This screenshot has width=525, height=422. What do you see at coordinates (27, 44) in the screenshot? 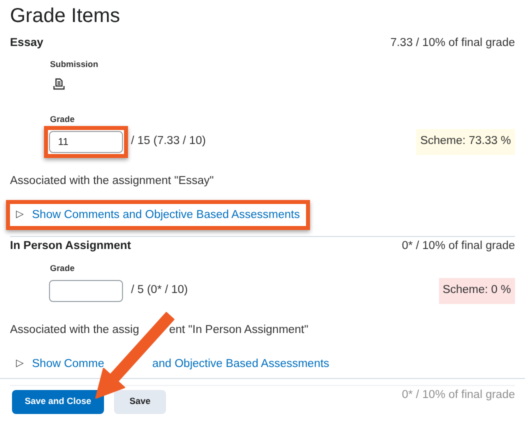
I see `item-title: Essay` at bounding box center [27, 44].